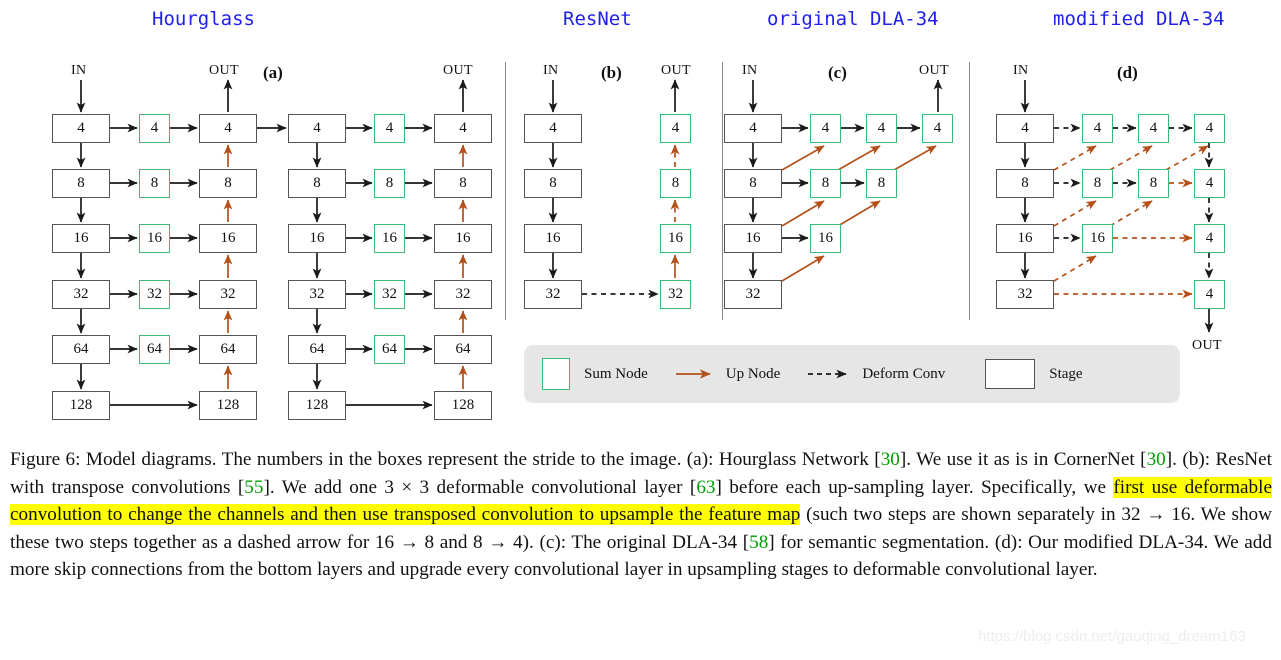 This screenshot has height=660, width=1281. I want to click on panel-title: ResNet, so click(597, 19).